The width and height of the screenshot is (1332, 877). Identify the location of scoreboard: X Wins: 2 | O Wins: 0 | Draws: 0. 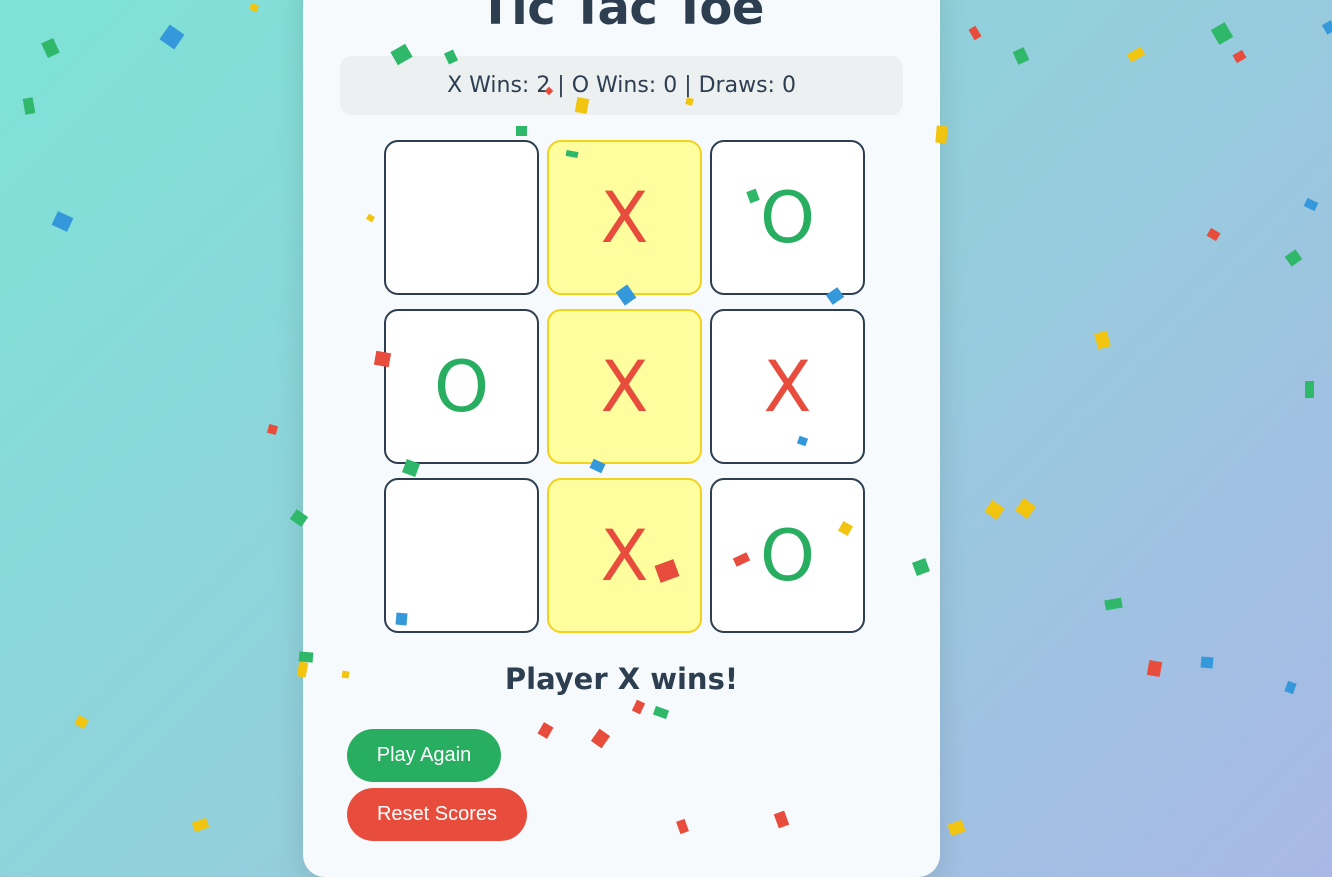
(621, 85).